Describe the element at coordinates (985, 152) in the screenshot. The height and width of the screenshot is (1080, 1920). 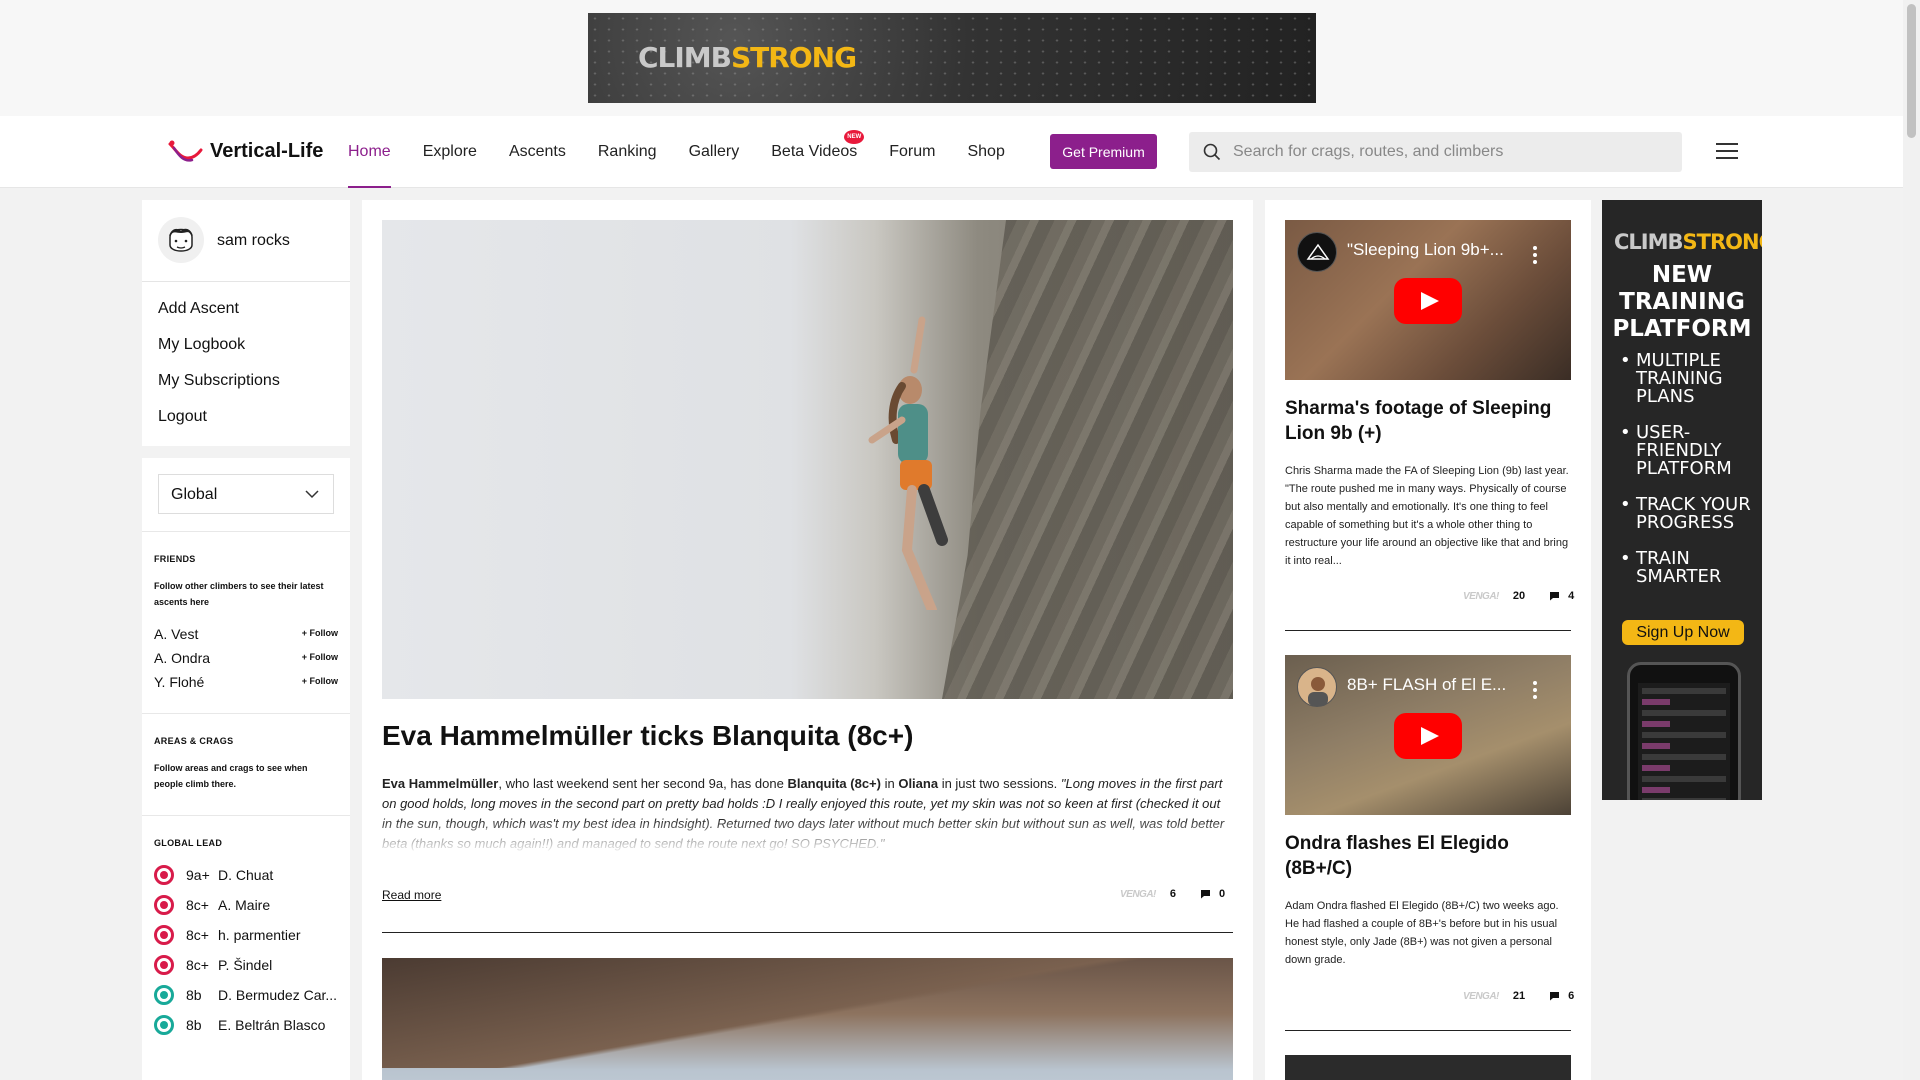
I see `nav-shop: Shop` at that location.